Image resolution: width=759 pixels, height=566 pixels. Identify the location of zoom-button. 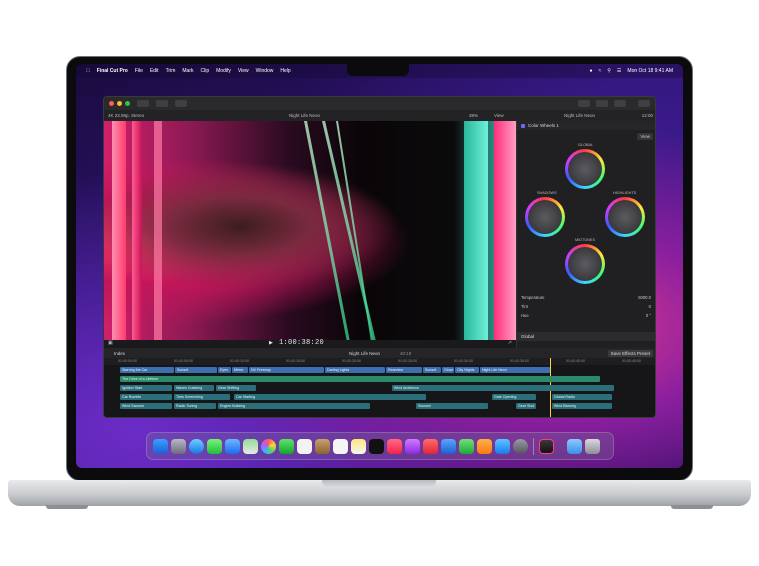
(127, 103).